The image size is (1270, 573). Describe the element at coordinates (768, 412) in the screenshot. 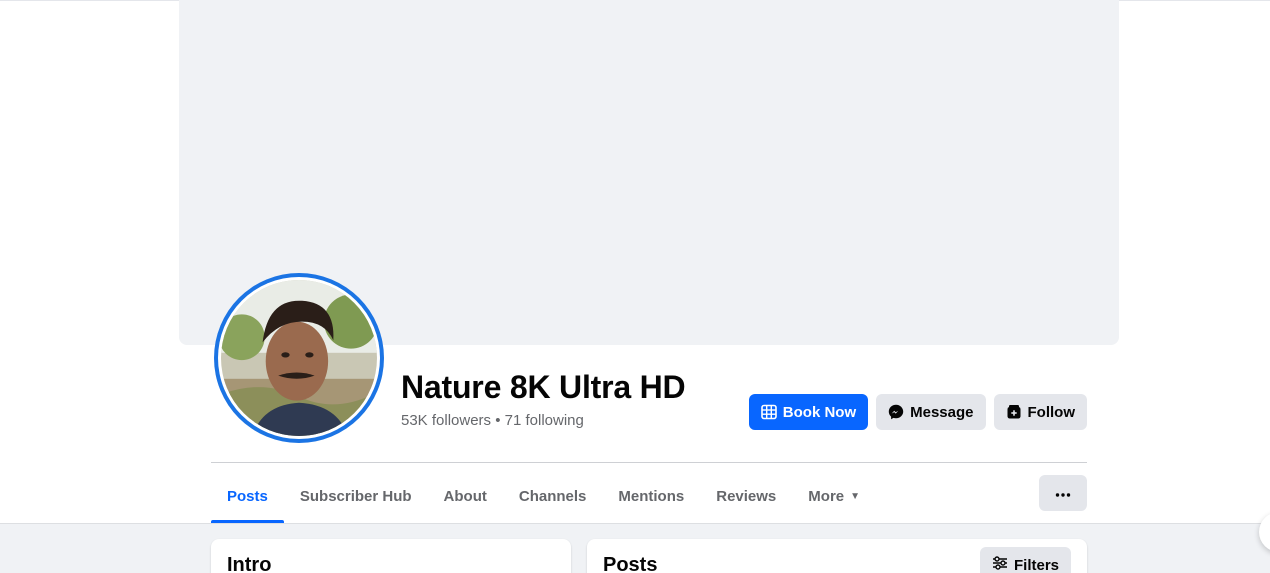

I see `calendar-grid-icon` at that location.